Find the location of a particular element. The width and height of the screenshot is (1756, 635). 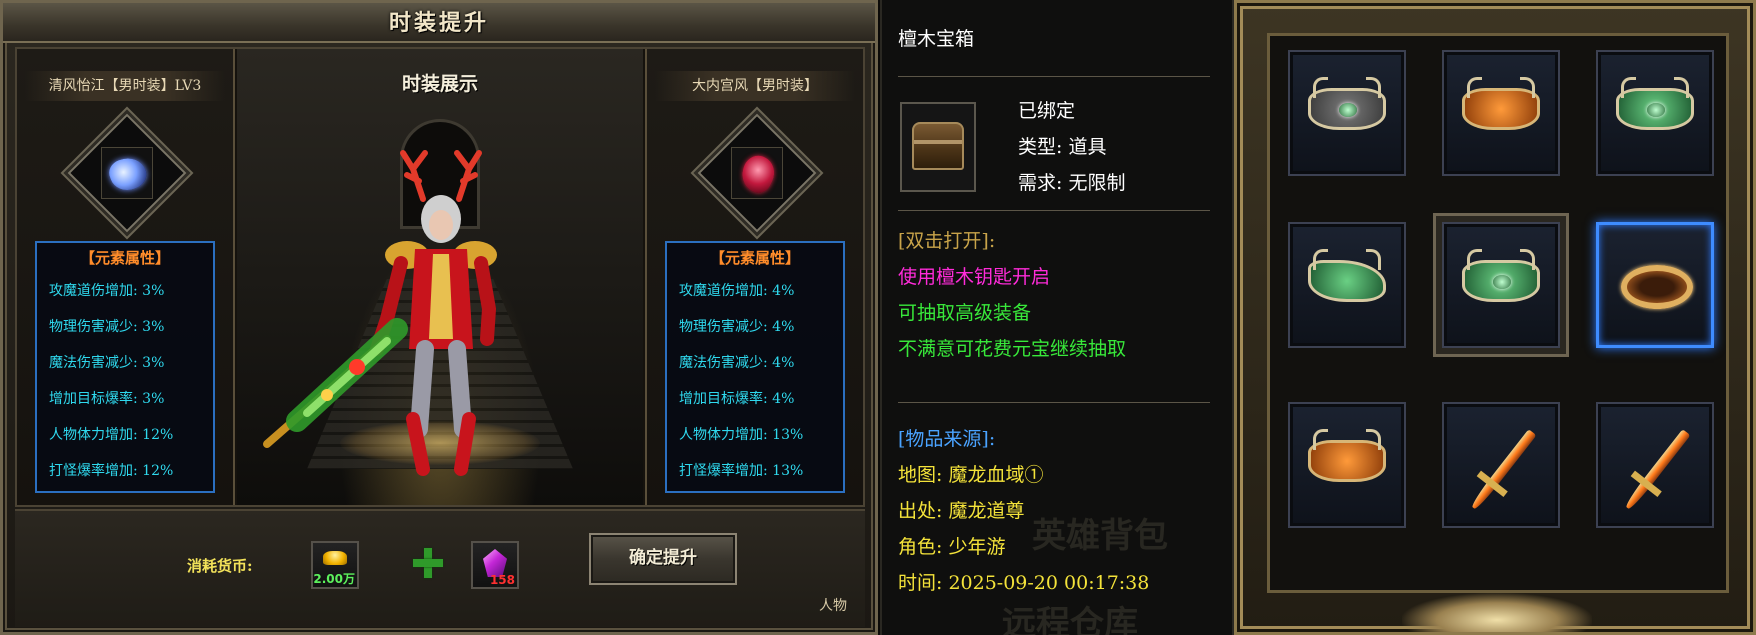

attr-row: 魔法伤害减少: 3% is located at coordinates (107, 363).